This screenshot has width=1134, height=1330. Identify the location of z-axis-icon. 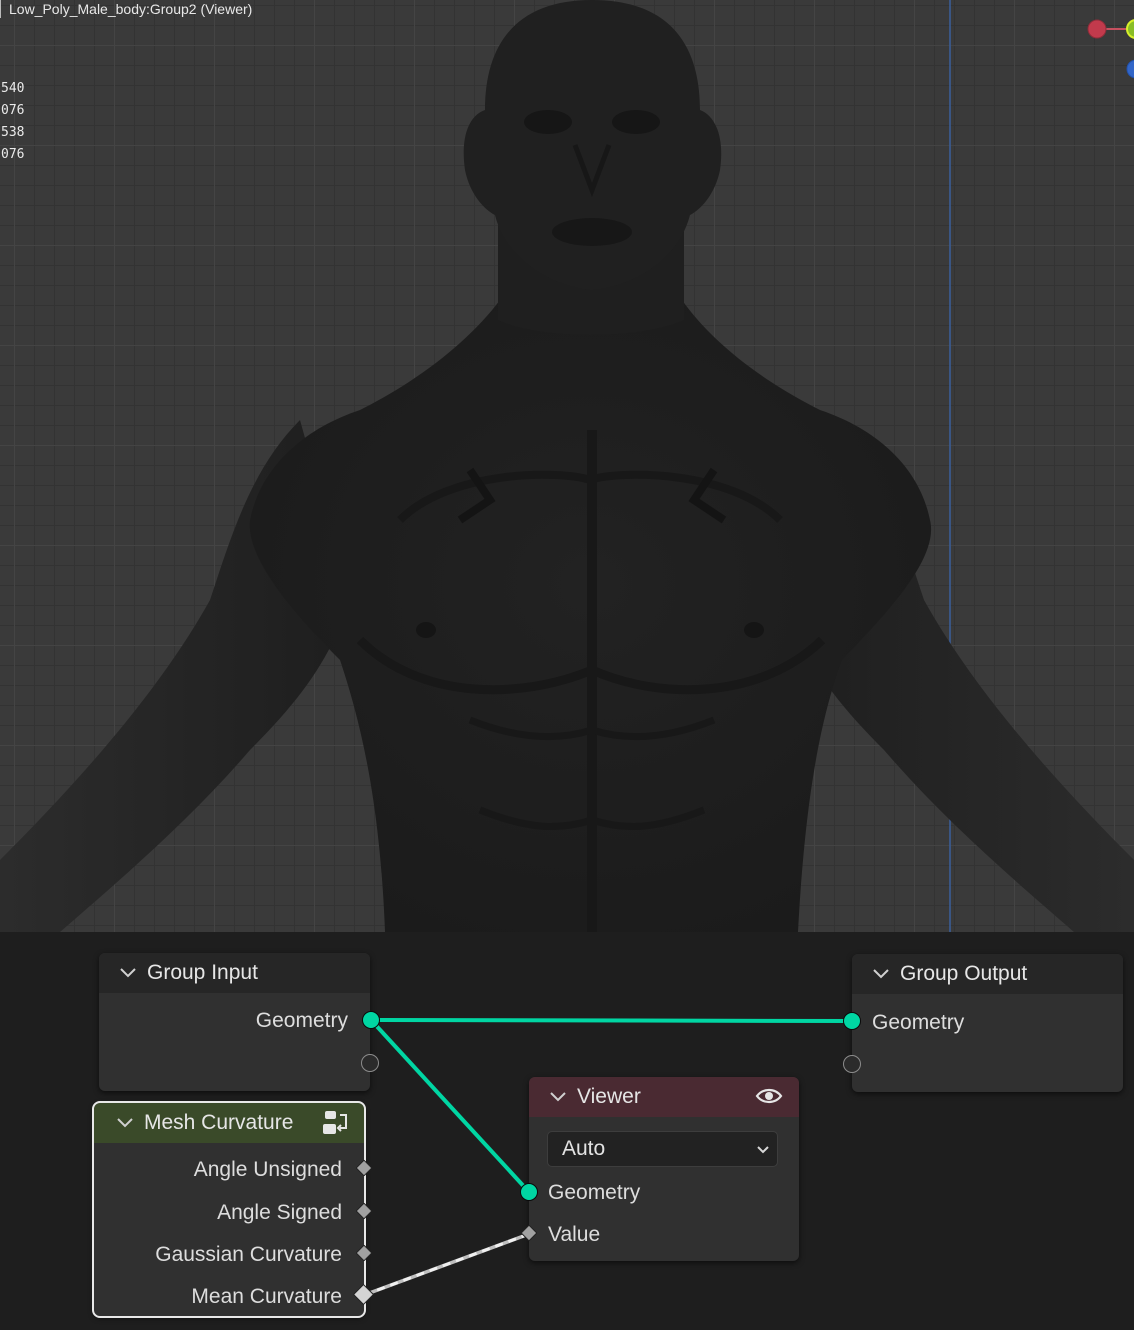
(1130, 69).